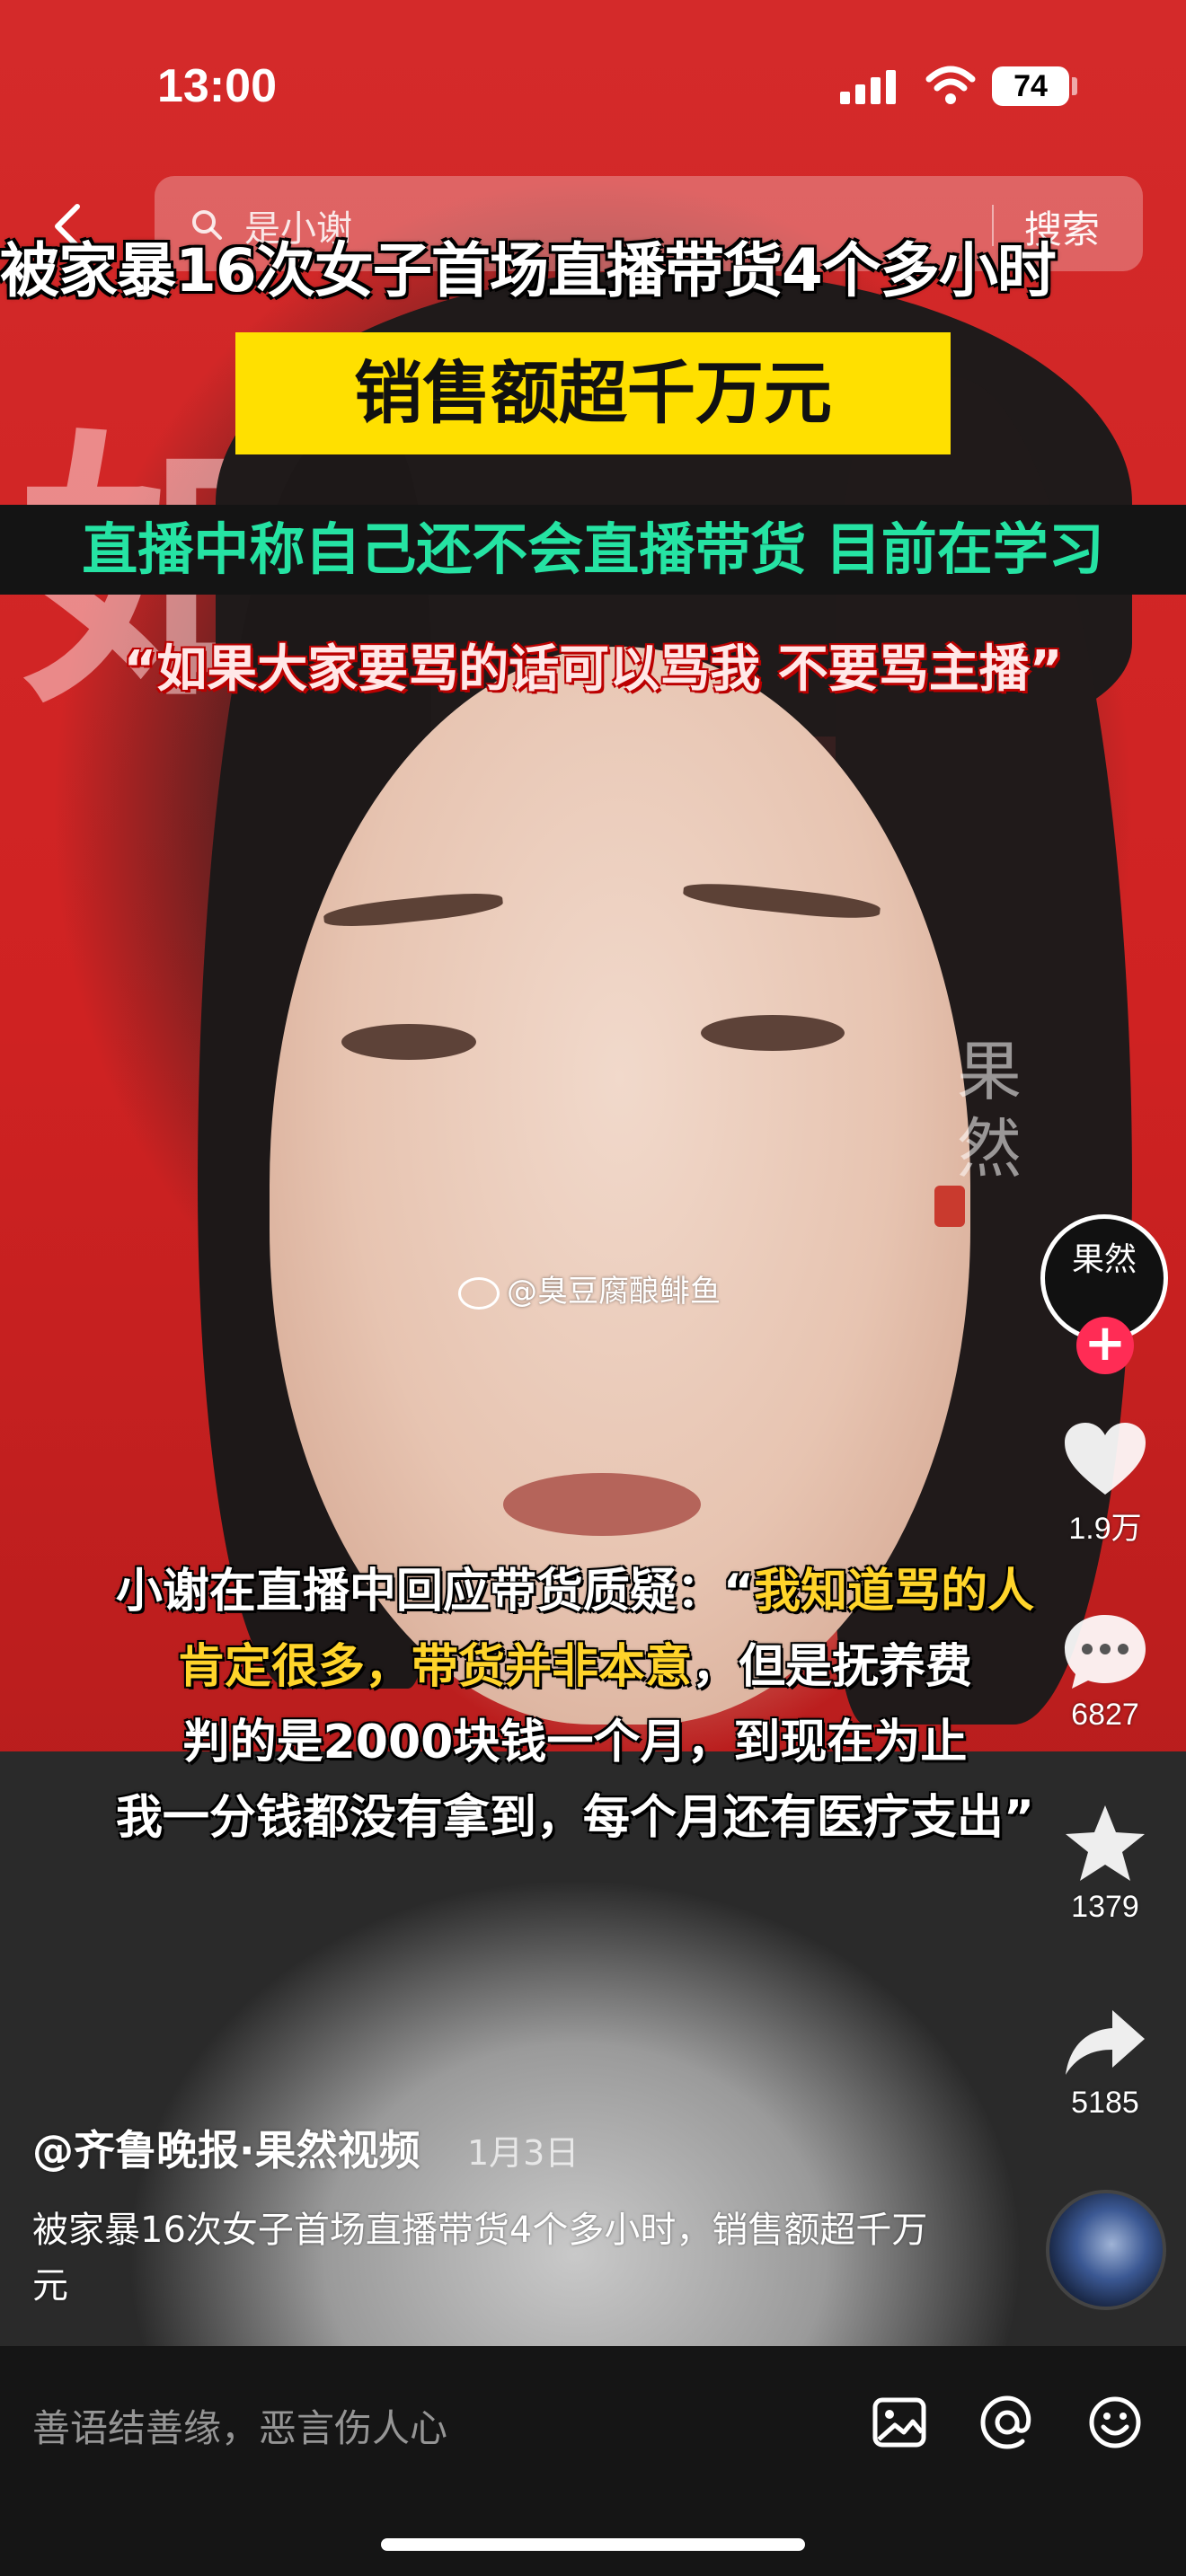  I want to click on status-bar: 13:00 74, so click(593, 85).